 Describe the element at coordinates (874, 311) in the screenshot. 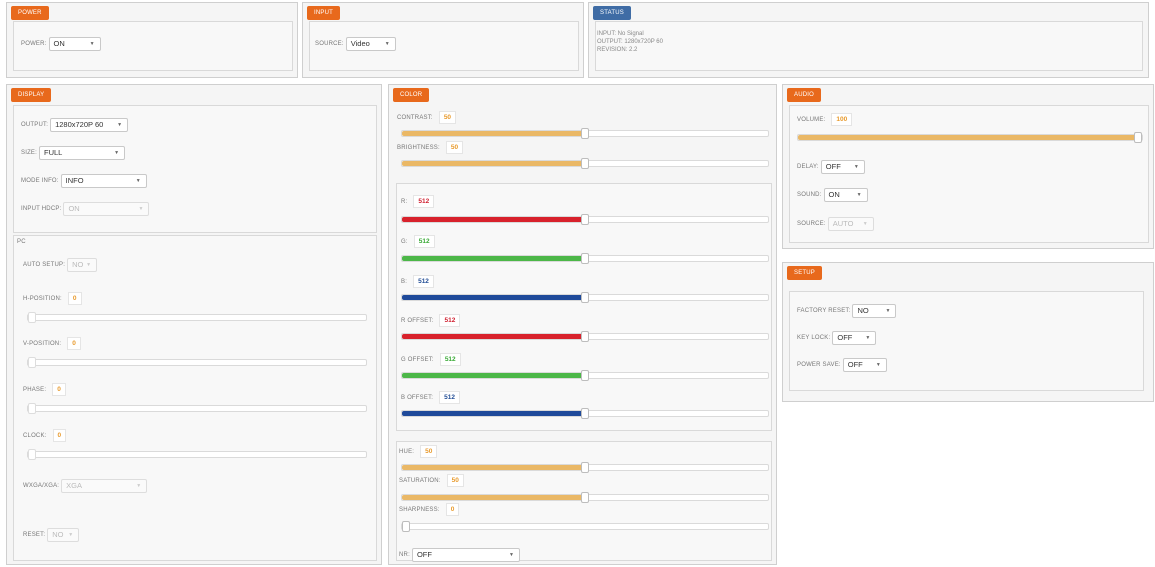

I see `factory-reset-select: NO ▼` at that location.